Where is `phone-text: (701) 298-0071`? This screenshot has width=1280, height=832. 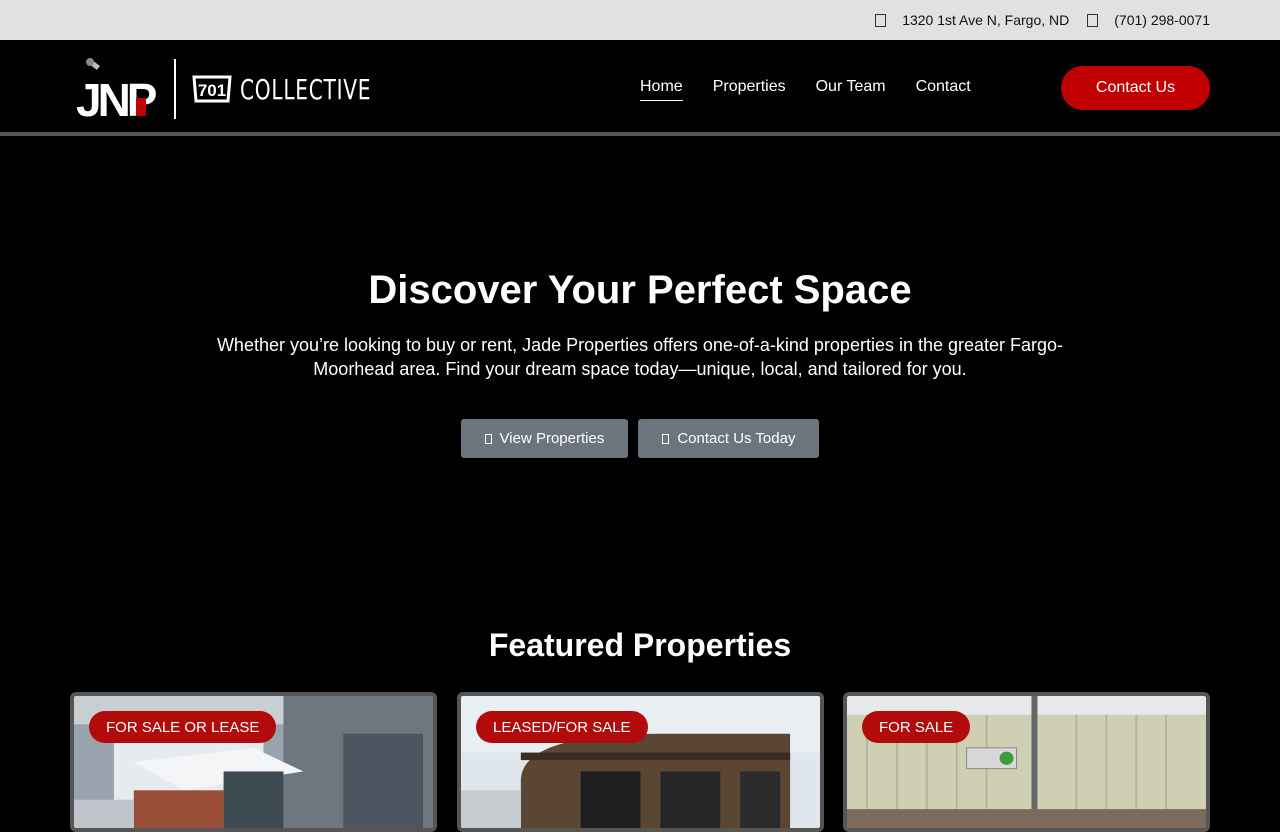 phone-text: (701) 298-0071 is located at coordinates (1162, 20).